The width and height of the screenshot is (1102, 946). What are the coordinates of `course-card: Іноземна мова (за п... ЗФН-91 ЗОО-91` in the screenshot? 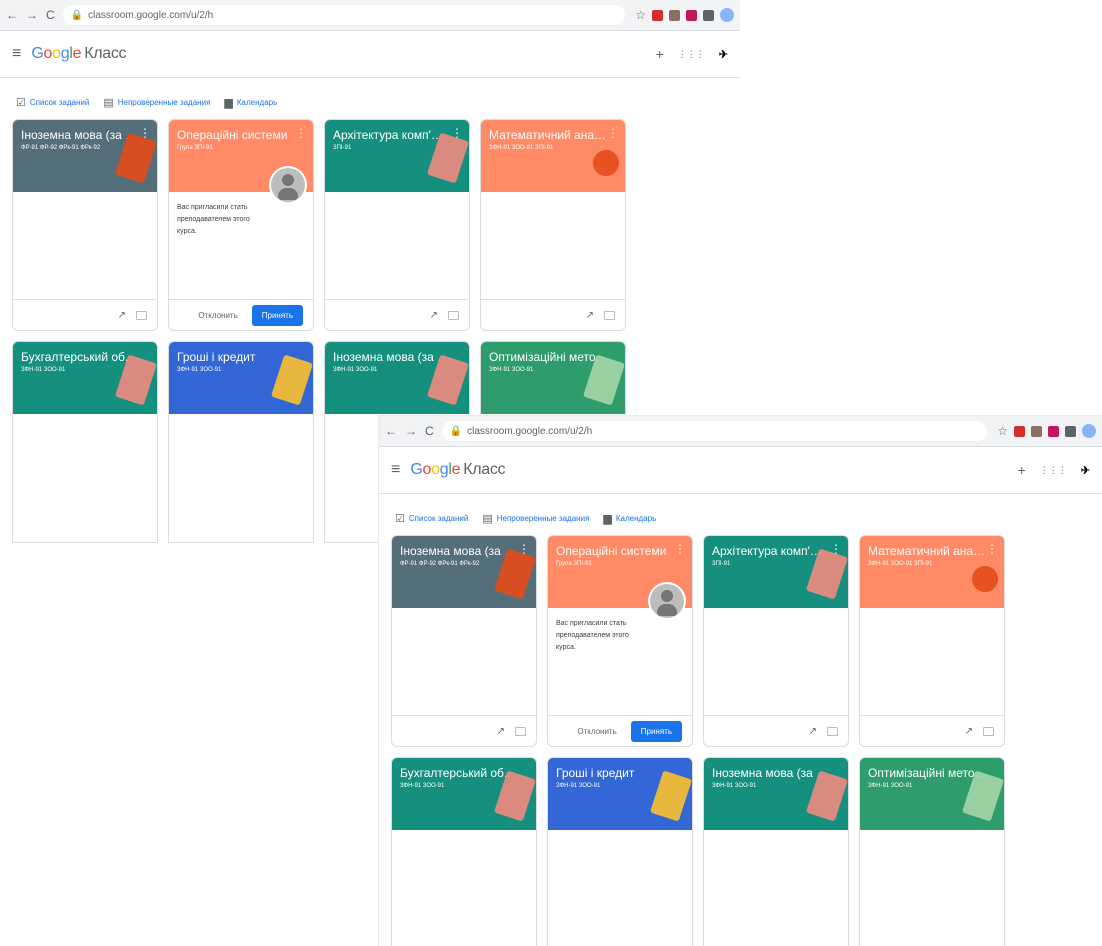 It's located at (776, 851).